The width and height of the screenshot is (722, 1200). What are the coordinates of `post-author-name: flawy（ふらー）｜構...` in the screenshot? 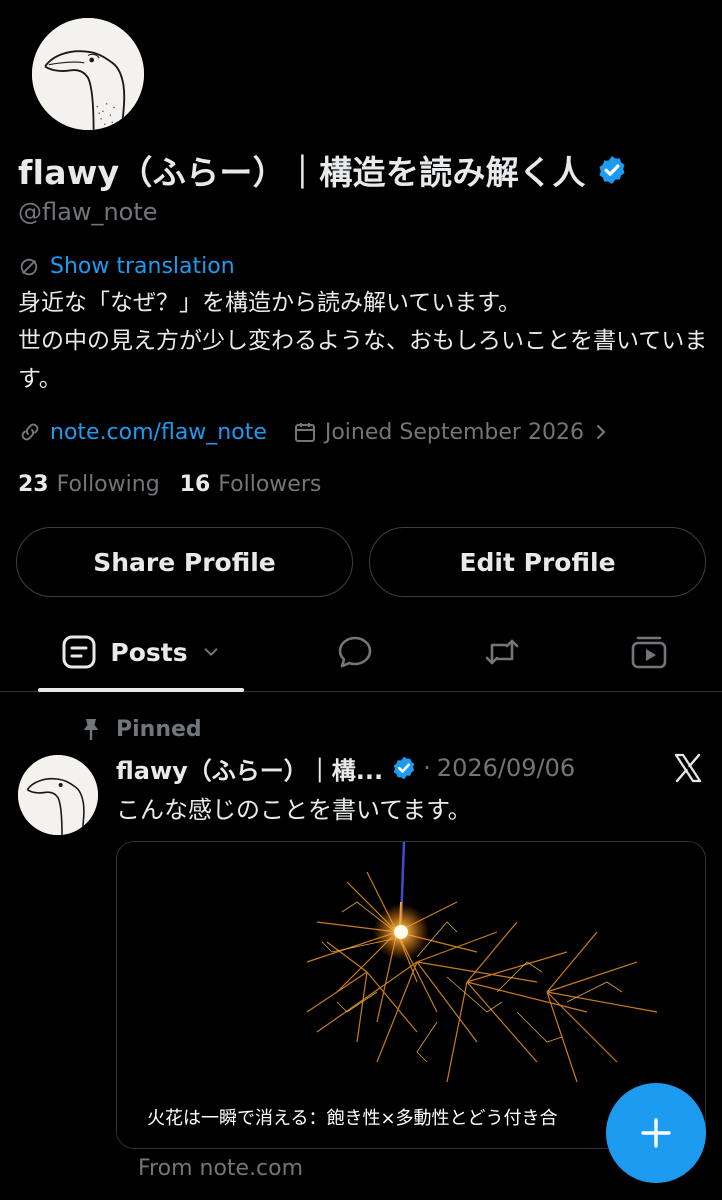 It's located at (249, 768).